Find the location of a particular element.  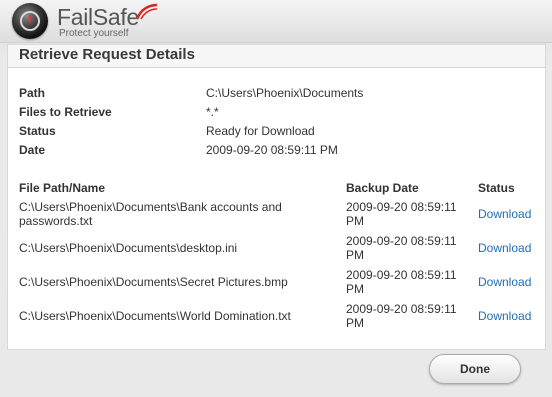

swoosh-icon is located at coordinates (146, 11).